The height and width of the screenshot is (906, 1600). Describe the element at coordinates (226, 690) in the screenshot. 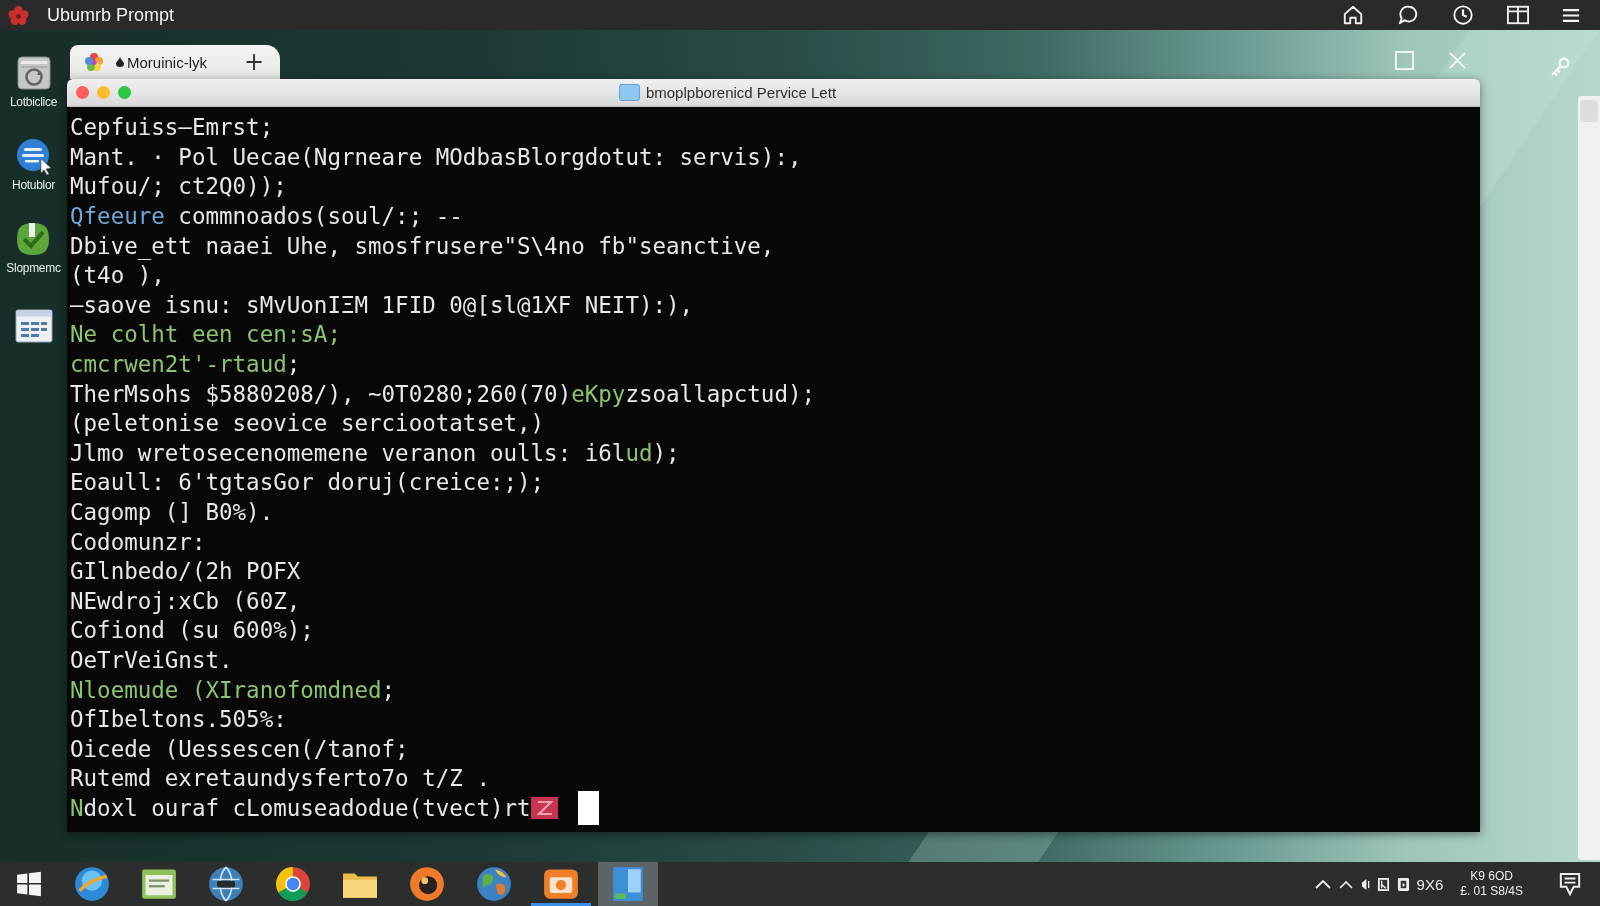

I see `terminal-text: Nloemude (XIranofomdned` at that location.